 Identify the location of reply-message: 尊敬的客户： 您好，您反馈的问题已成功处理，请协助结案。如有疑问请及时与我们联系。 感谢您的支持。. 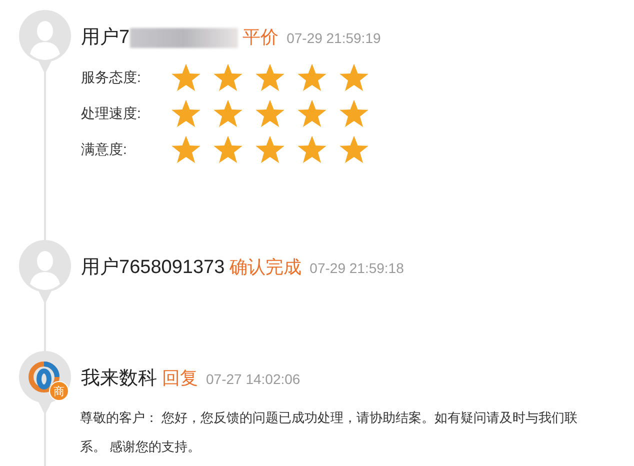
(329, 432).